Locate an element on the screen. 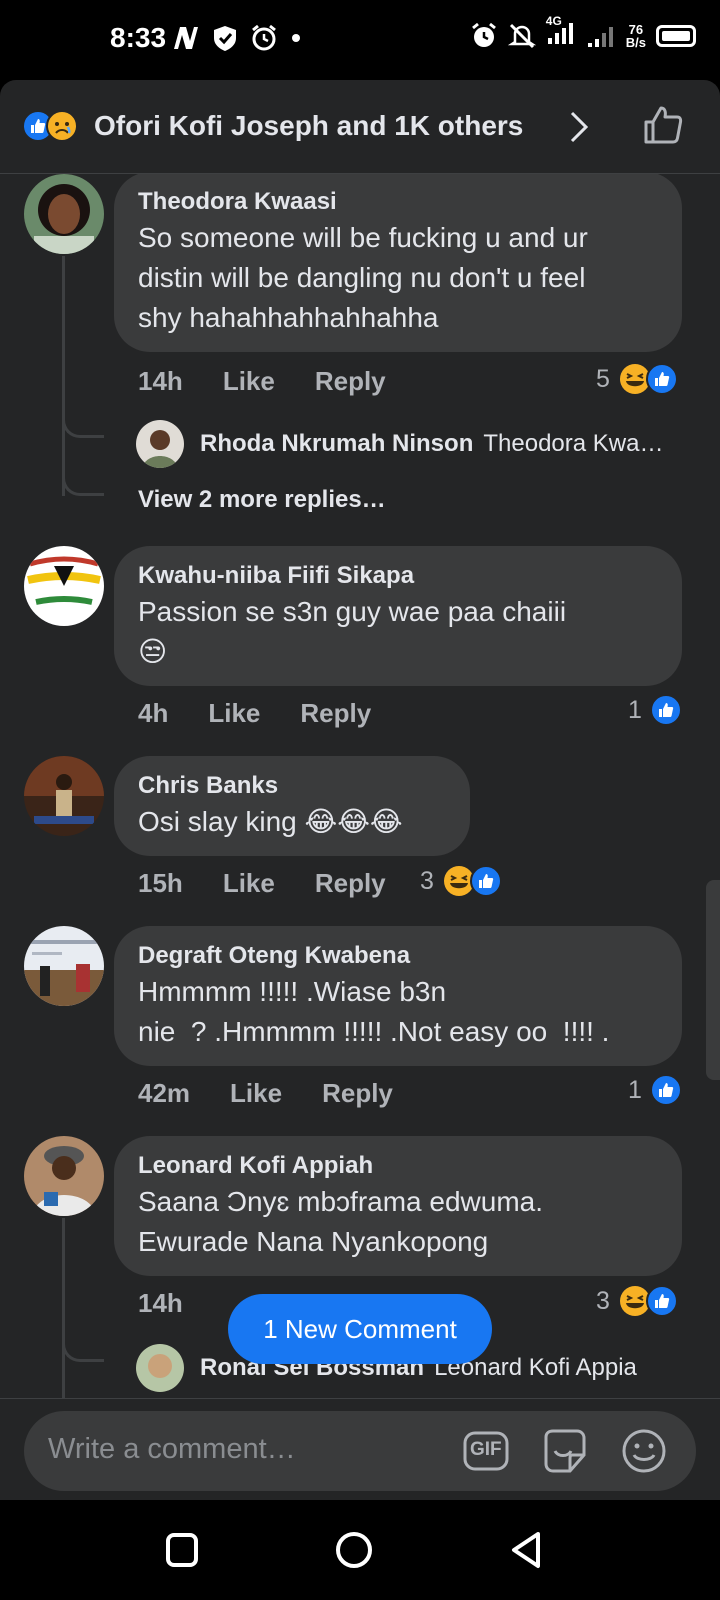  comment-text-line: Hmmmm !!!!! .Wiase b3n is located at coordinates (292, 991).